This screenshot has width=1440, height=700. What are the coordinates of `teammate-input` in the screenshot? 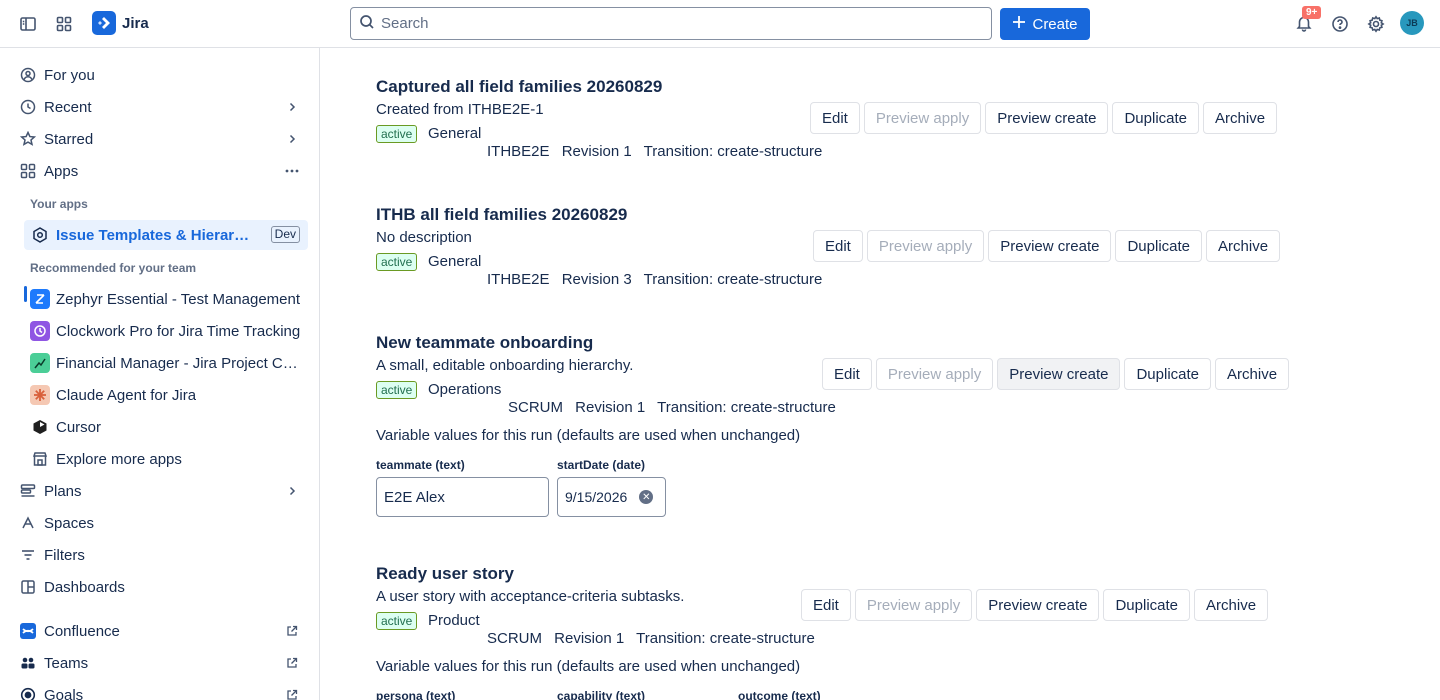 It's located at (466, 497).